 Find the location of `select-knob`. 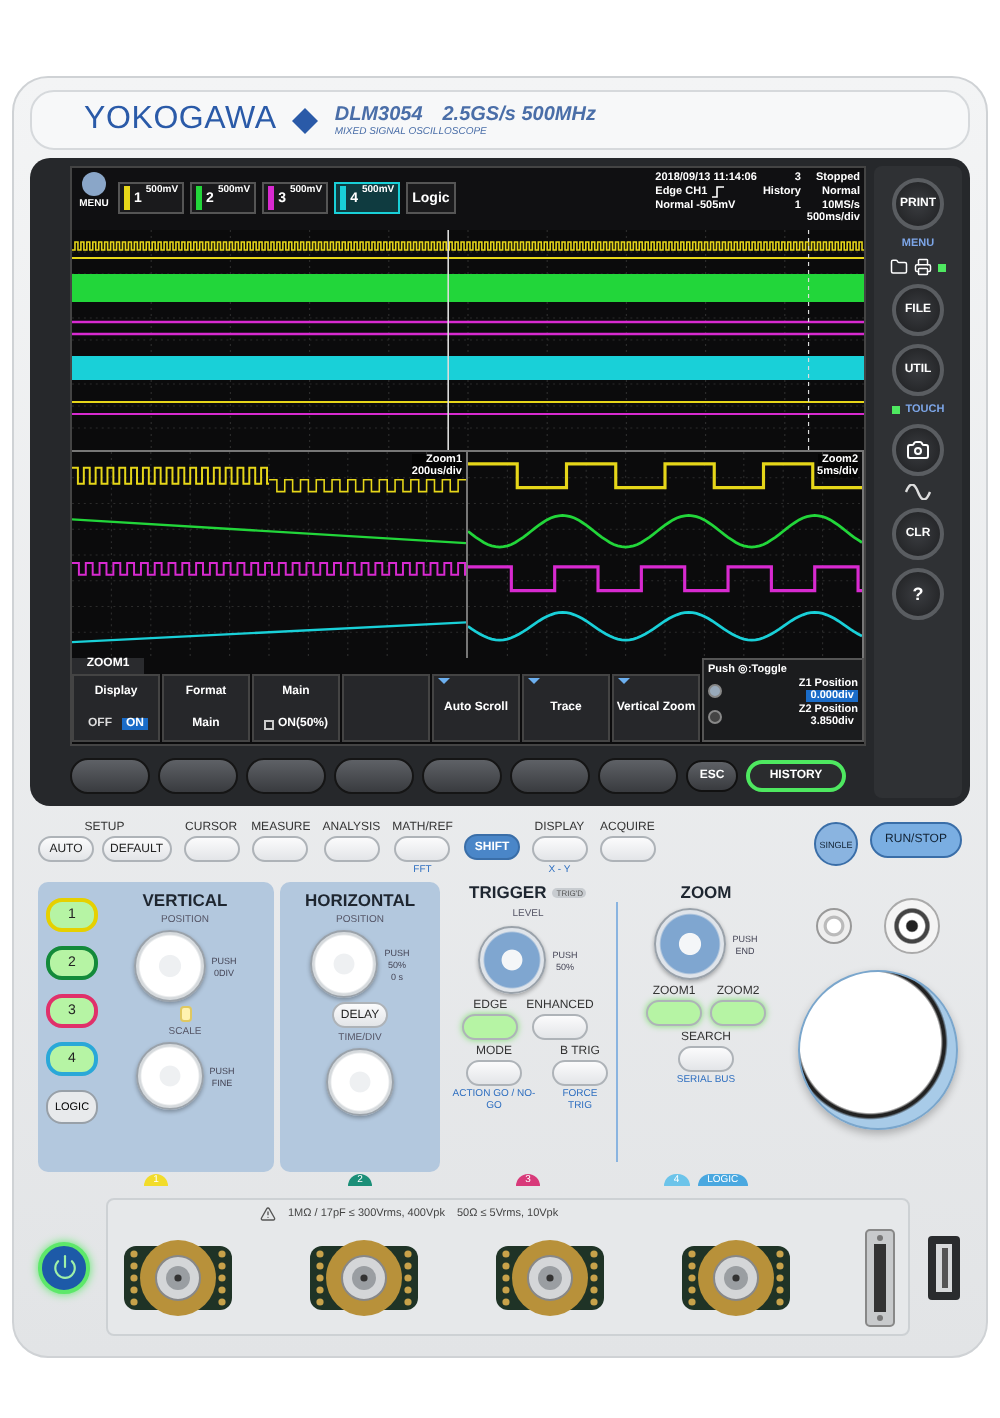

select-knob is located at coordinates (912, 926).